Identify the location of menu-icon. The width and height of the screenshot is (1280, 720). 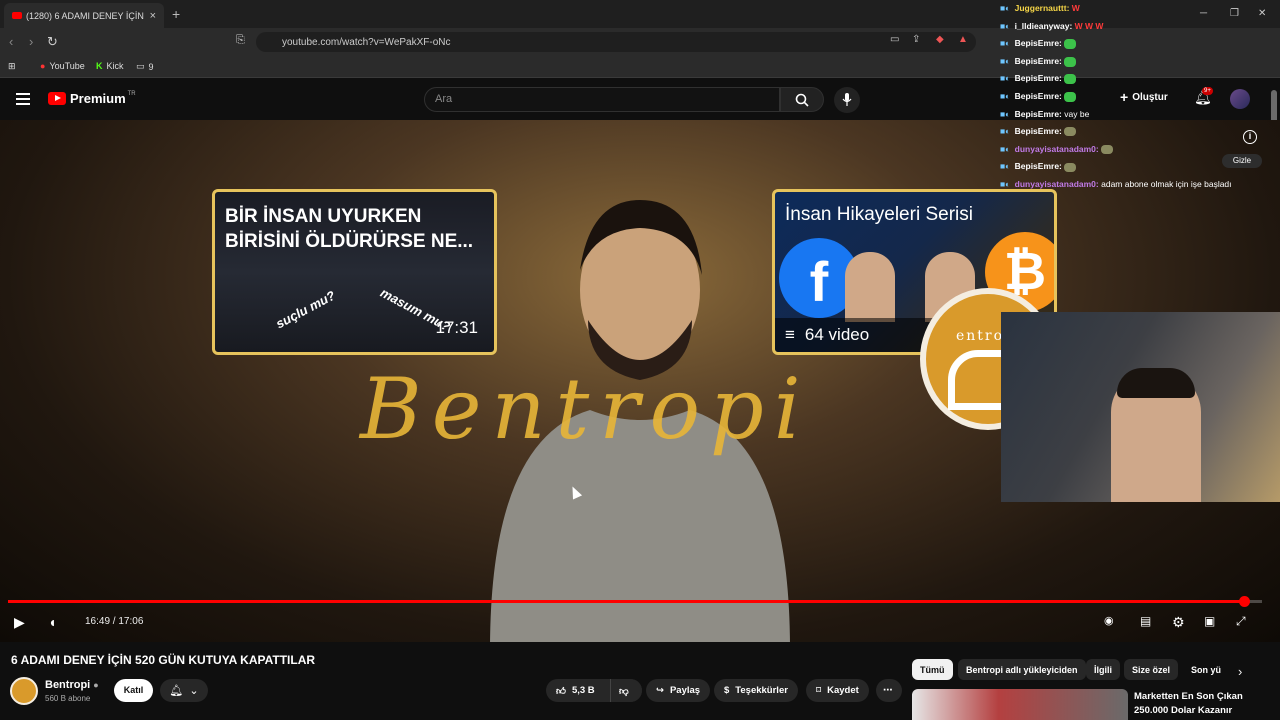
(23, 99).